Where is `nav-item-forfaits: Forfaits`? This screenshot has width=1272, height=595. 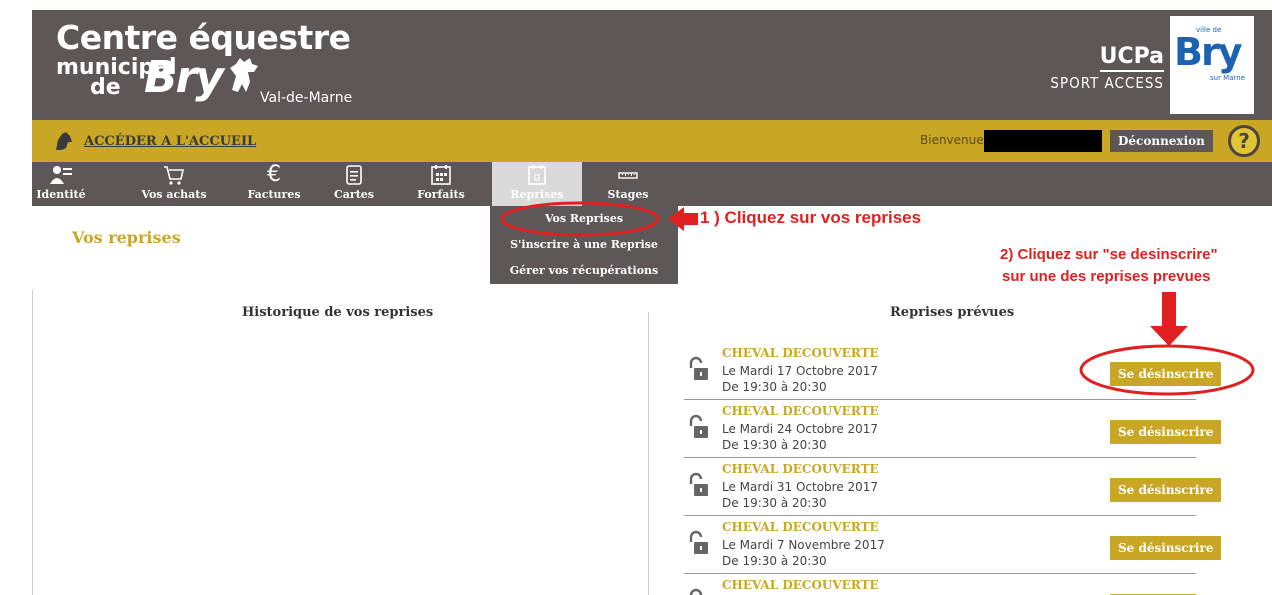
nav-item-forfaits: Forfaits is located at coordinates (441, 184).